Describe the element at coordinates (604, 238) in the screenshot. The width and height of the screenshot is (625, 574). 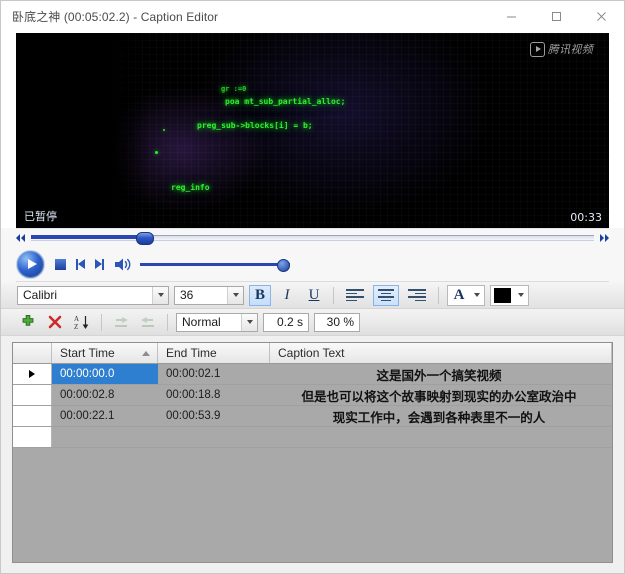
I see `fast-forward-icon` at that location.